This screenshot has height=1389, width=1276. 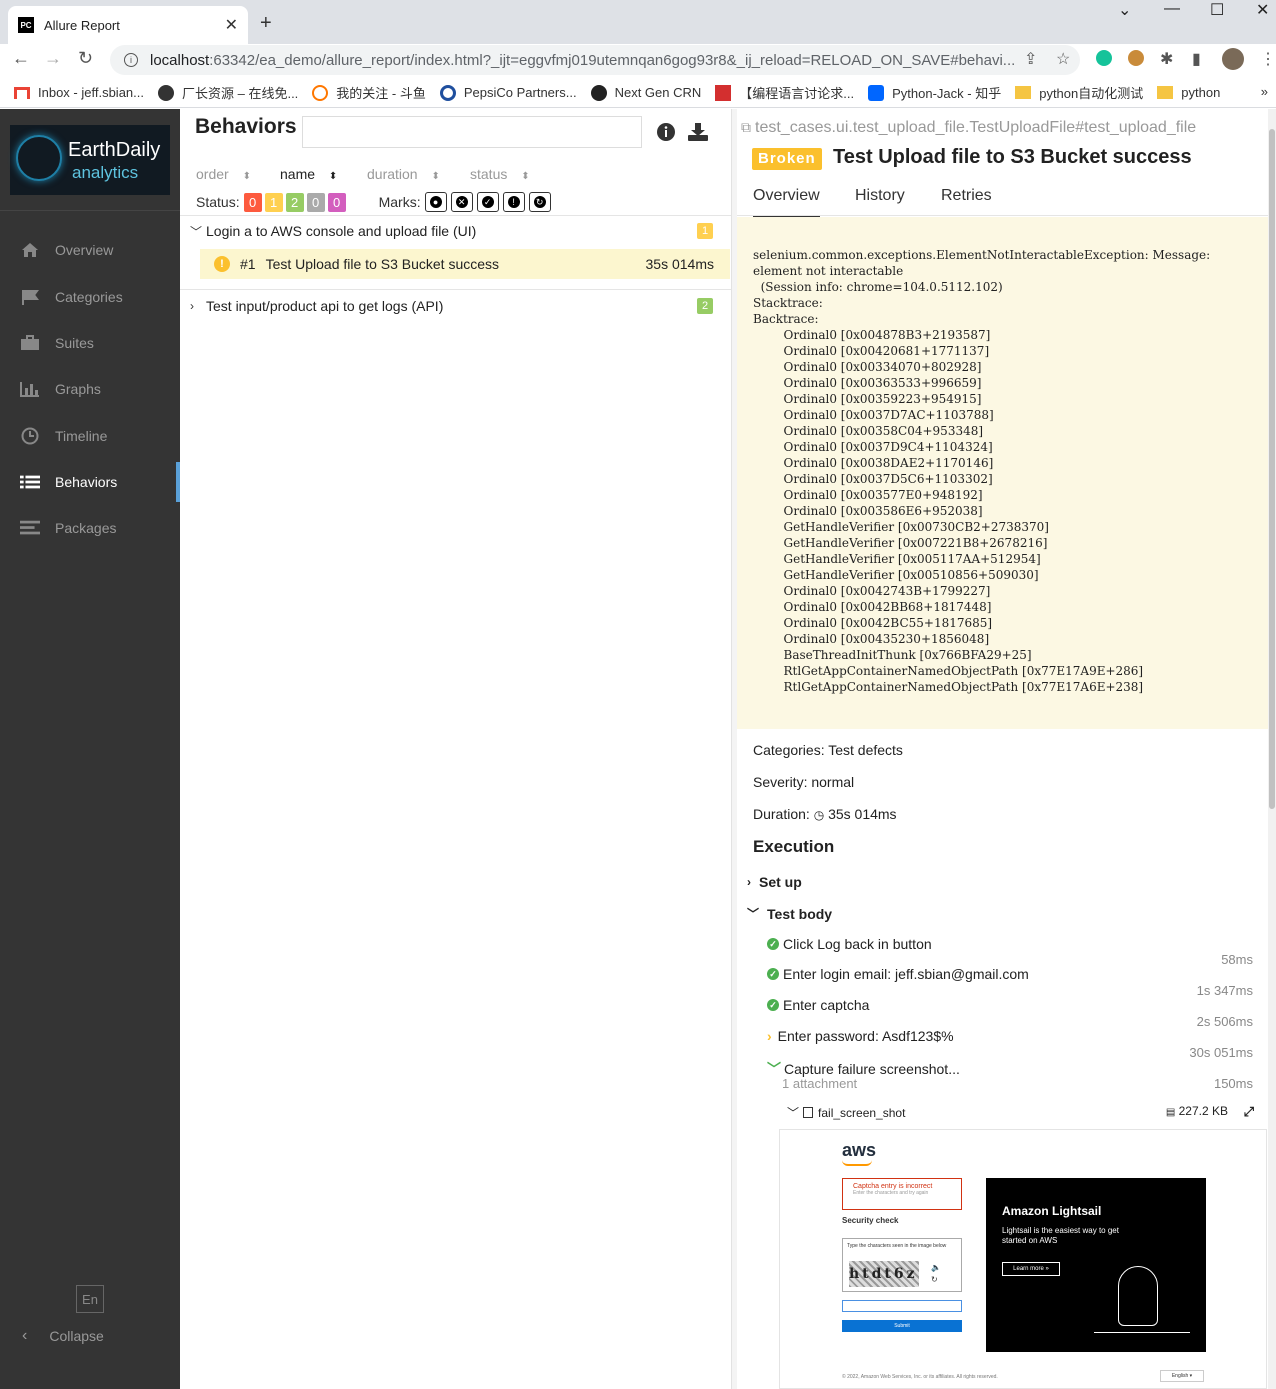 I want to click on browser-menu-icon: ⋮, so click(x=1268, y=59).